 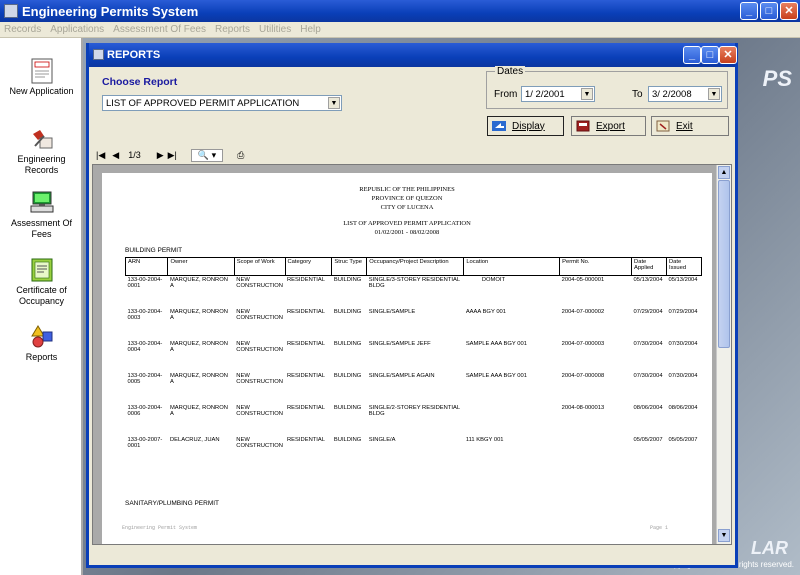 What do you see at coordinates (789, 11) in the screenshot?
I see `close-button: ✕` at bounding box center [789, 11].